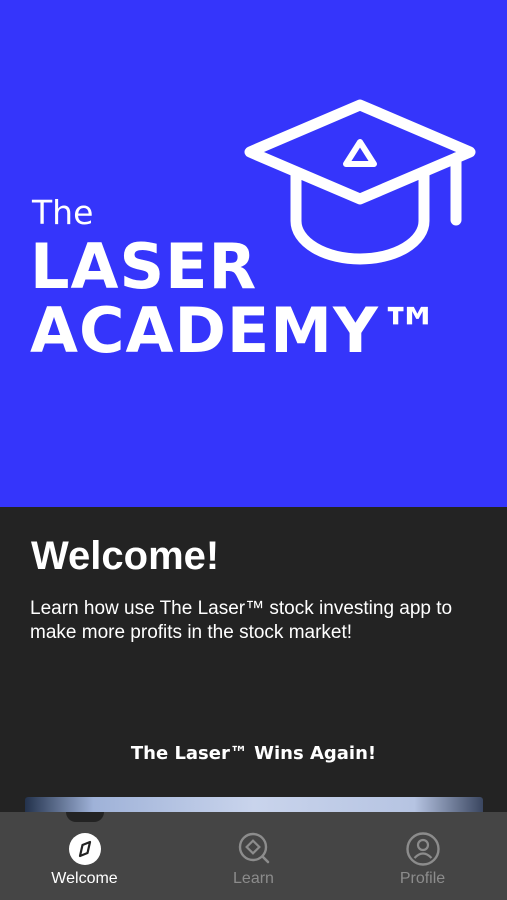 The height and width of the screenshot is (900, 507). What do you see at coordinates (85, 817) in the screenshot?
I see `active-tab-notch` at bounding box center [85, 817].